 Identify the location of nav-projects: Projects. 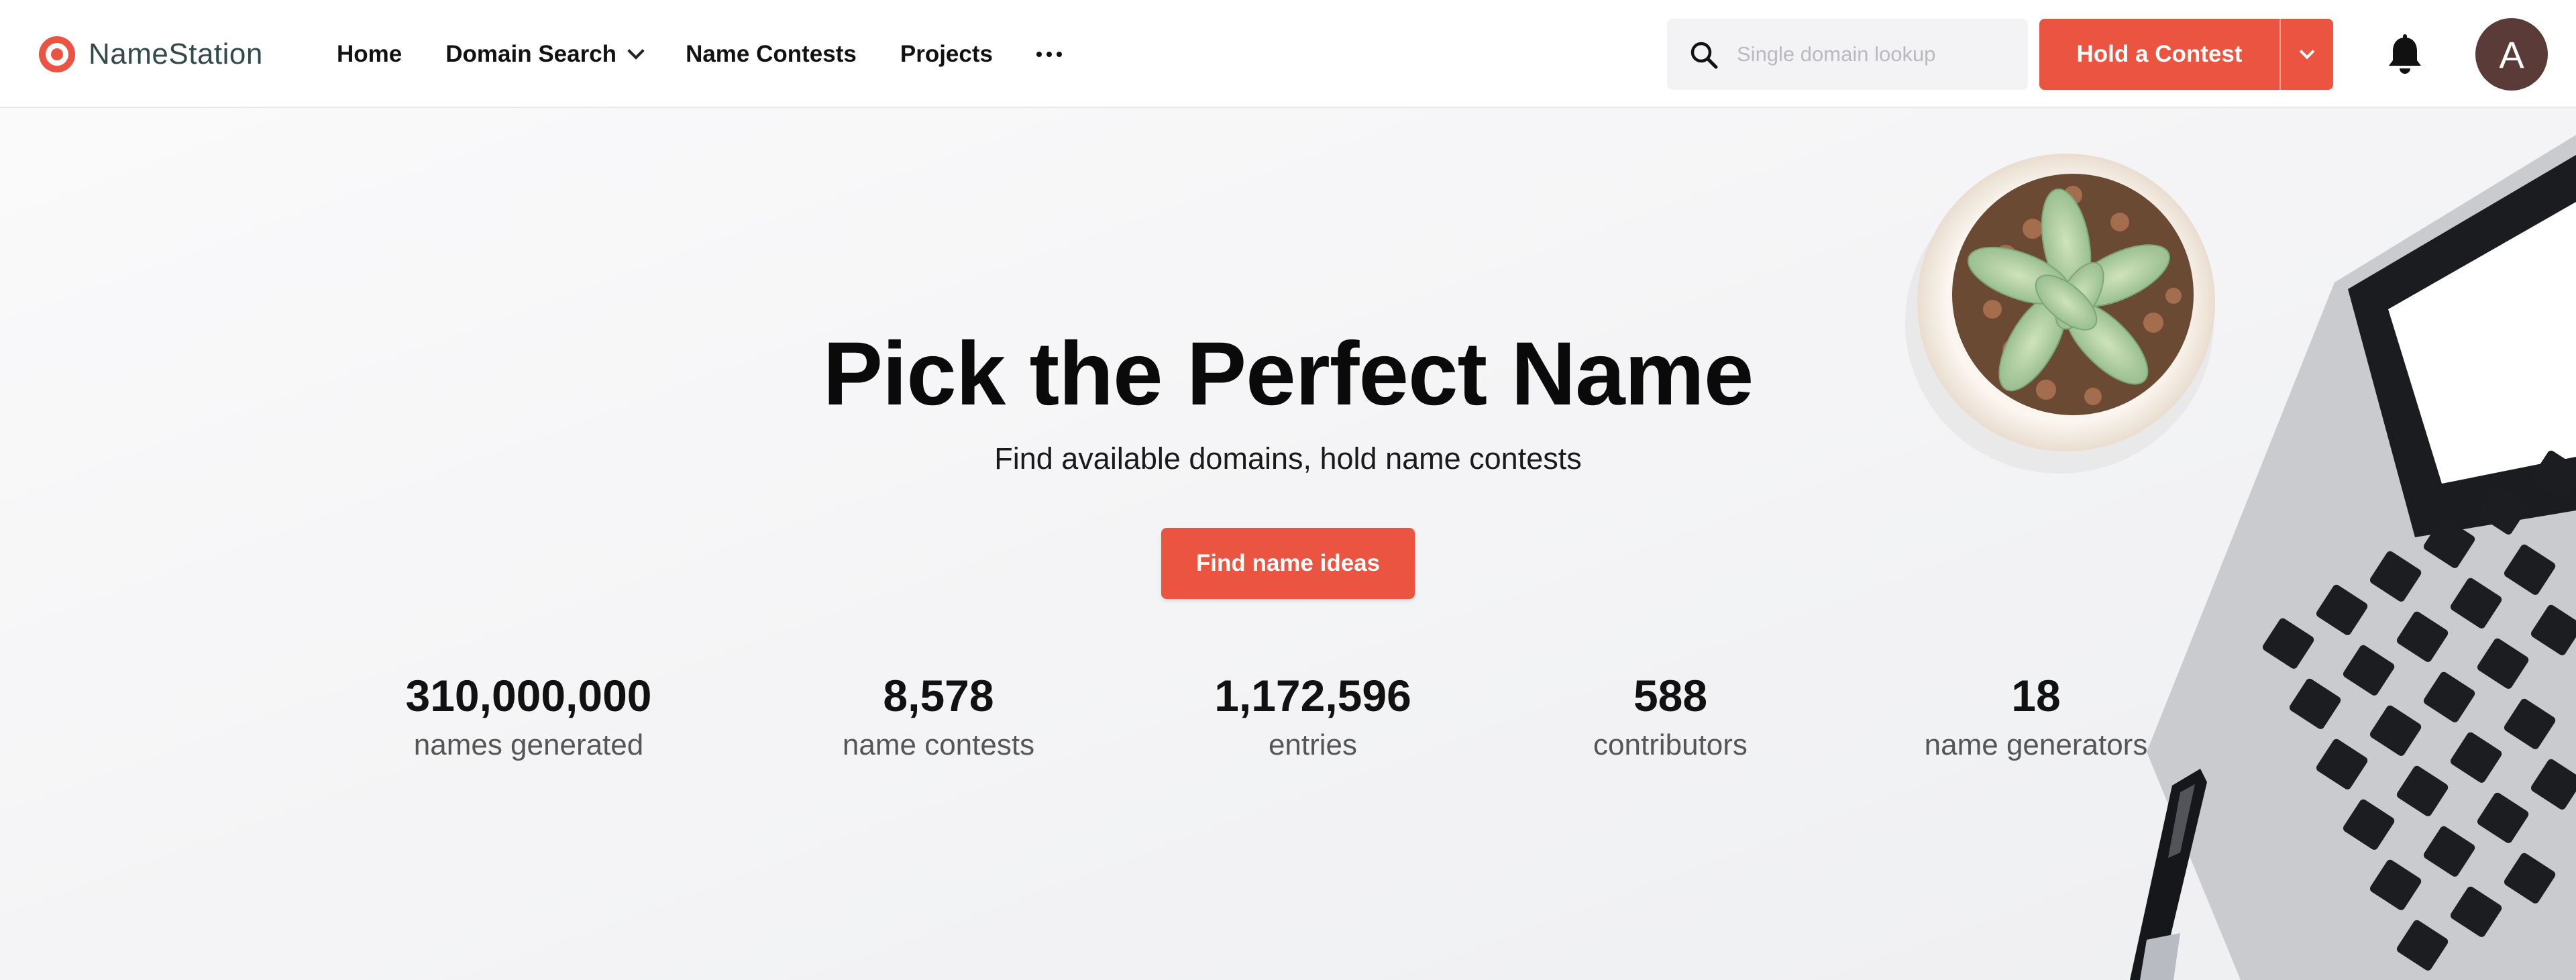
(946, 54).